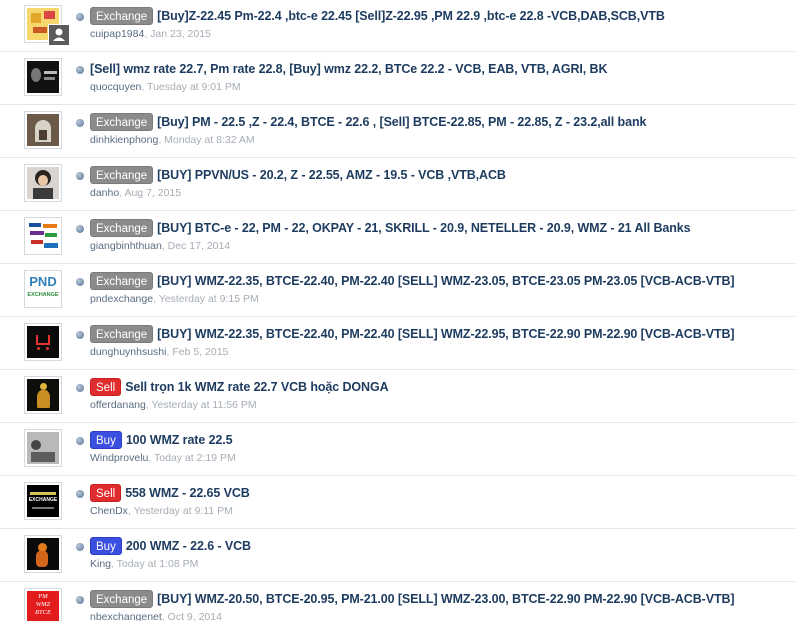 The image size is (795, 621). Describe the element at coordinates (209, 299) in the screenshot. I see `thread-date: Yesterday at 9:15 PM` at that location.